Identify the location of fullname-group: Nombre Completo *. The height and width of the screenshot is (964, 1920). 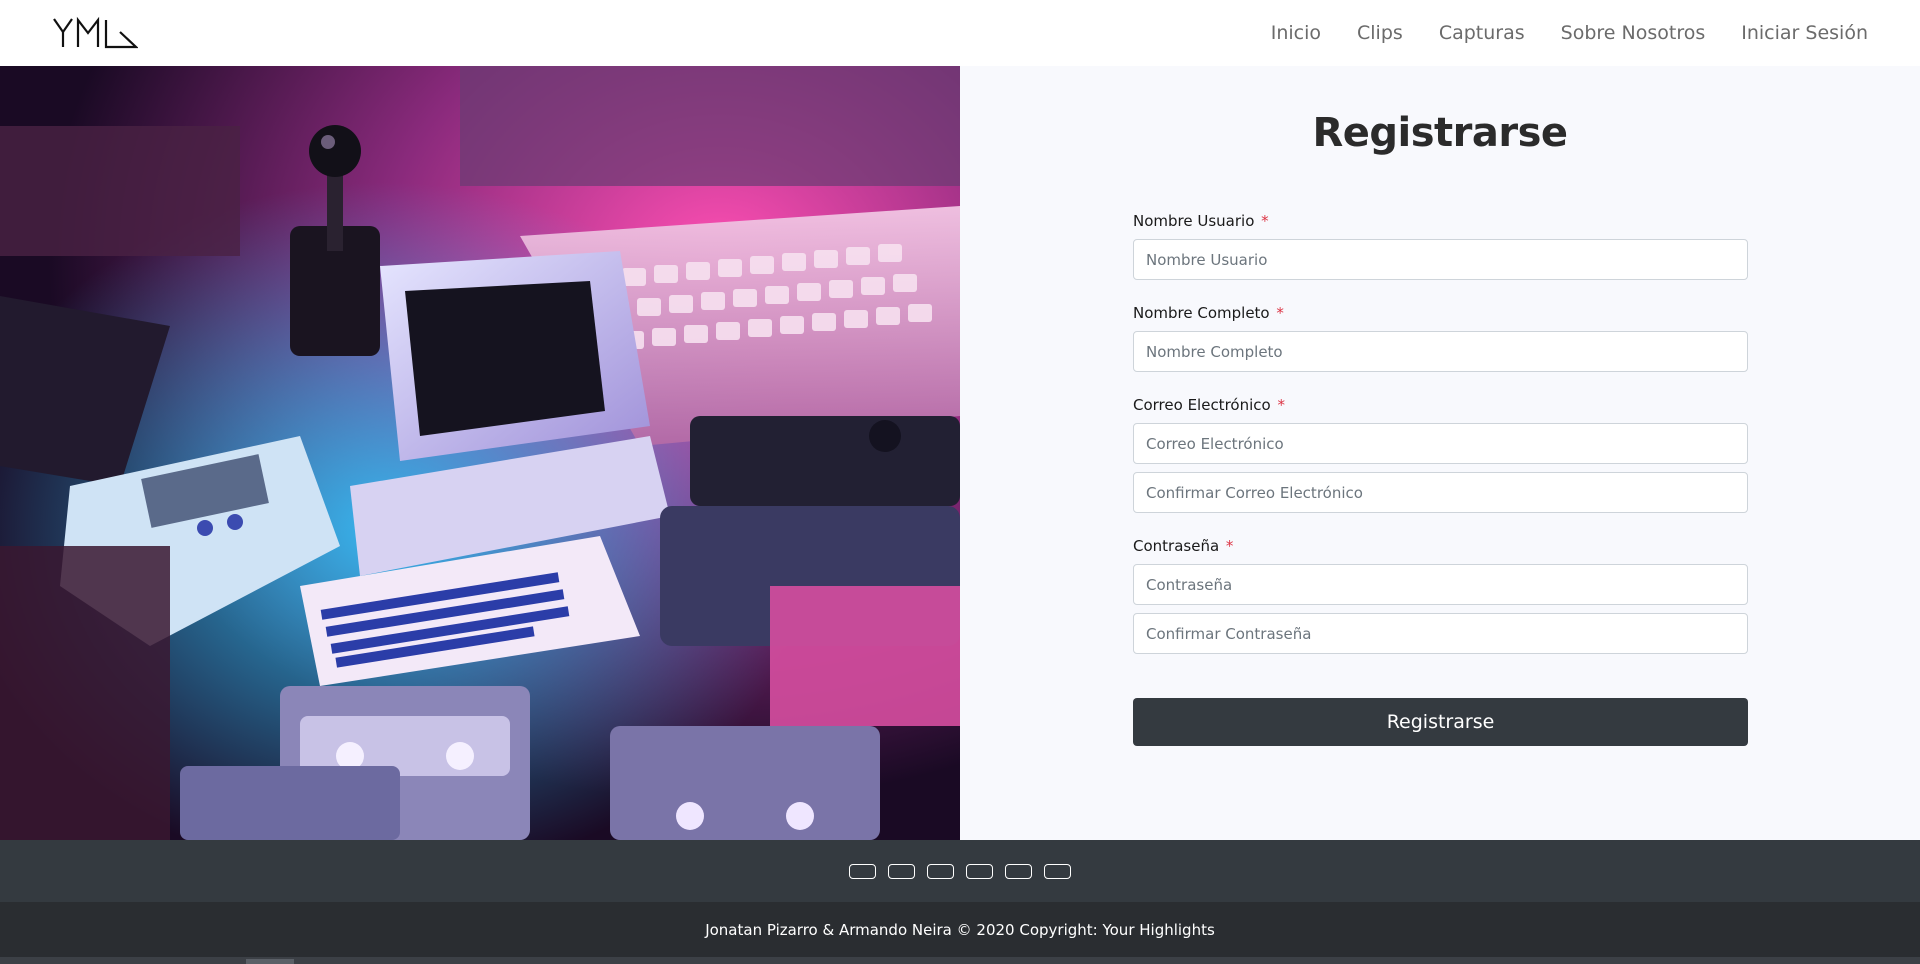
(1440, 337).